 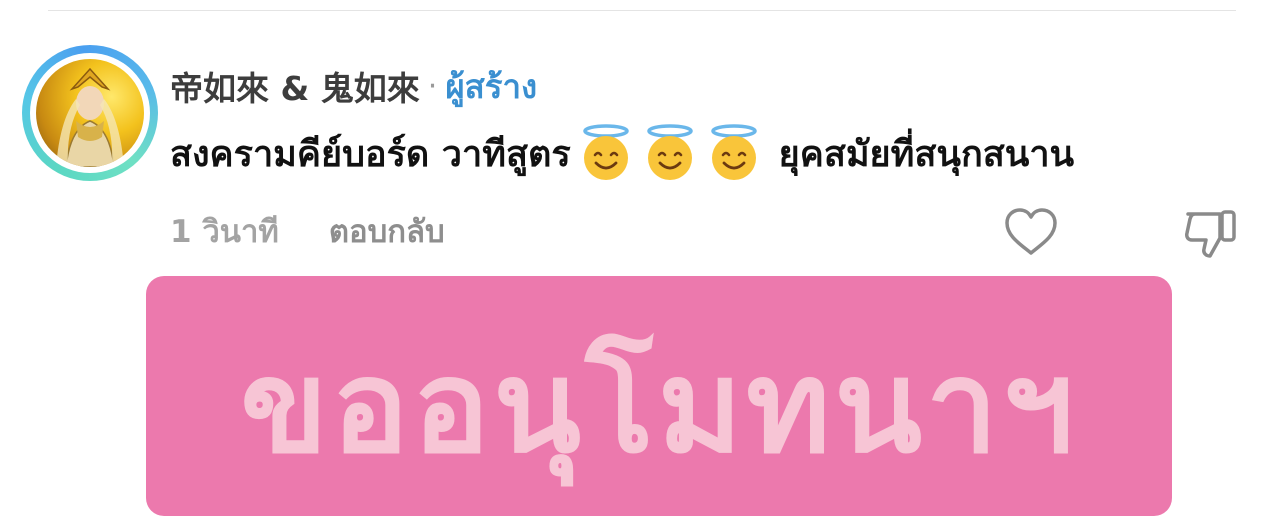 I want to click on avatar-image, so click(x=90, y=113).